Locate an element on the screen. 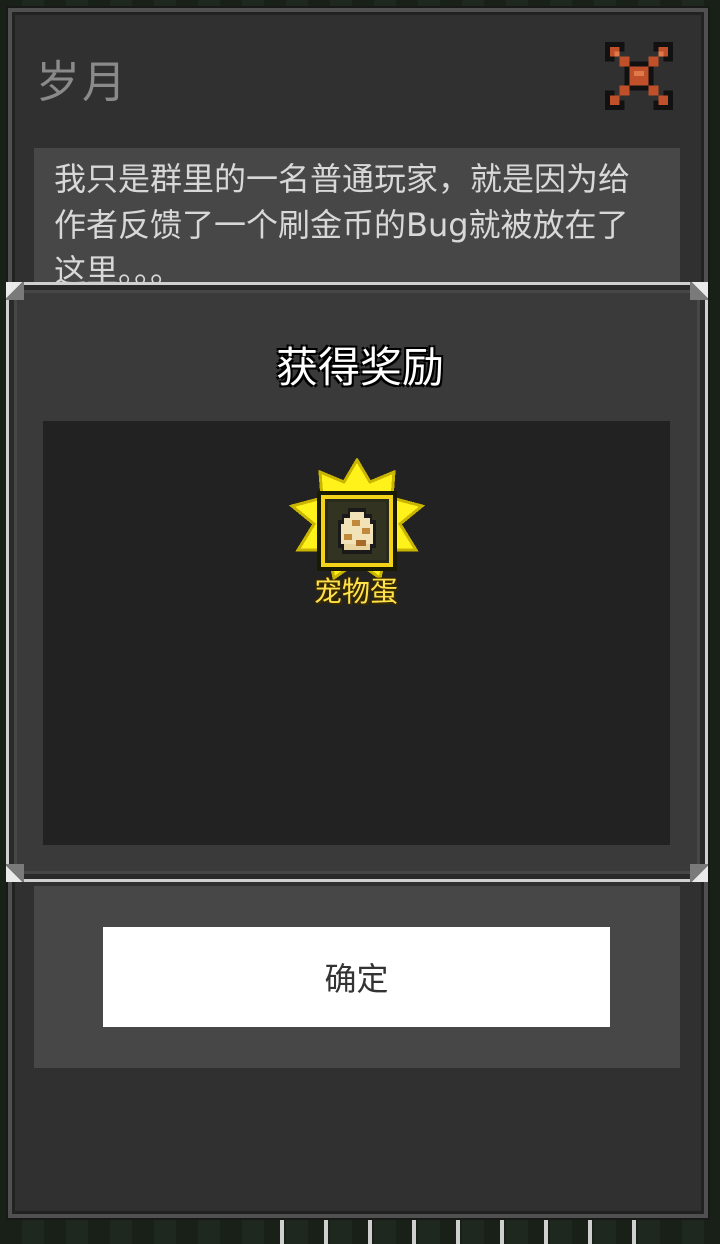  close-icon is located at coordinates (639, 76).